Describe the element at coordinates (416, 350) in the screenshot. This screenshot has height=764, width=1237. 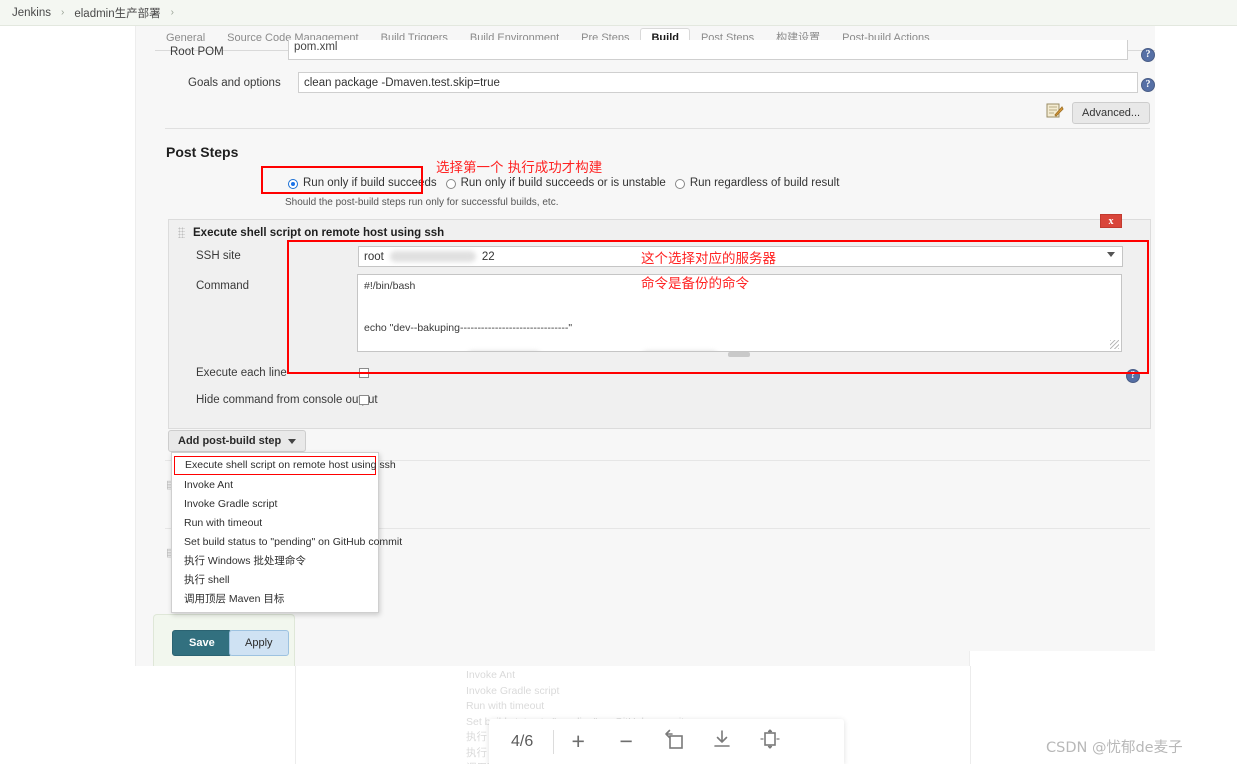
I see `command-line-3a: cp /home/project/ela` at that location.